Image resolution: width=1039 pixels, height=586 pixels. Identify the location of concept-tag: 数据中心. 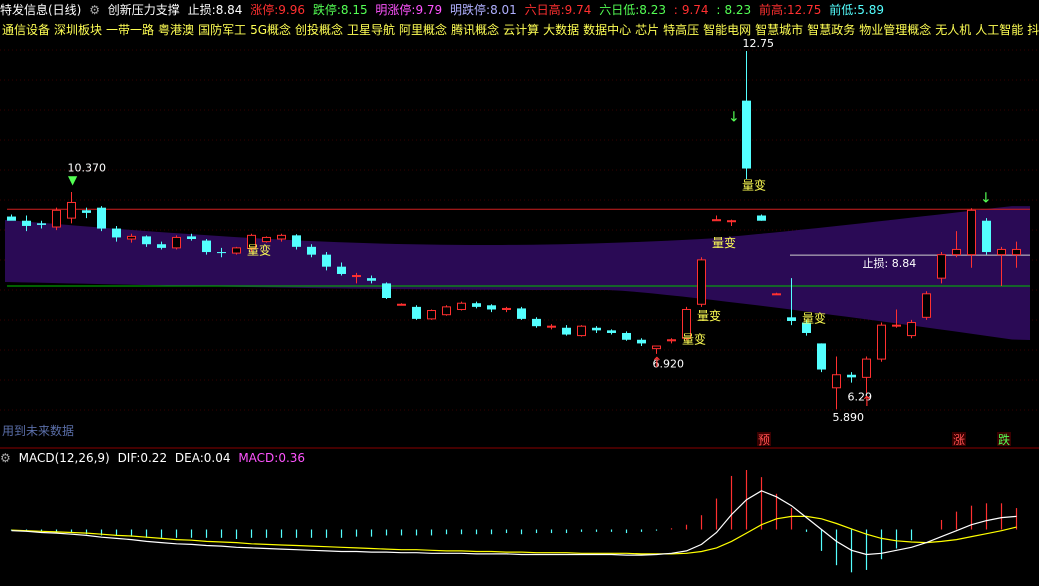
(607, 30).